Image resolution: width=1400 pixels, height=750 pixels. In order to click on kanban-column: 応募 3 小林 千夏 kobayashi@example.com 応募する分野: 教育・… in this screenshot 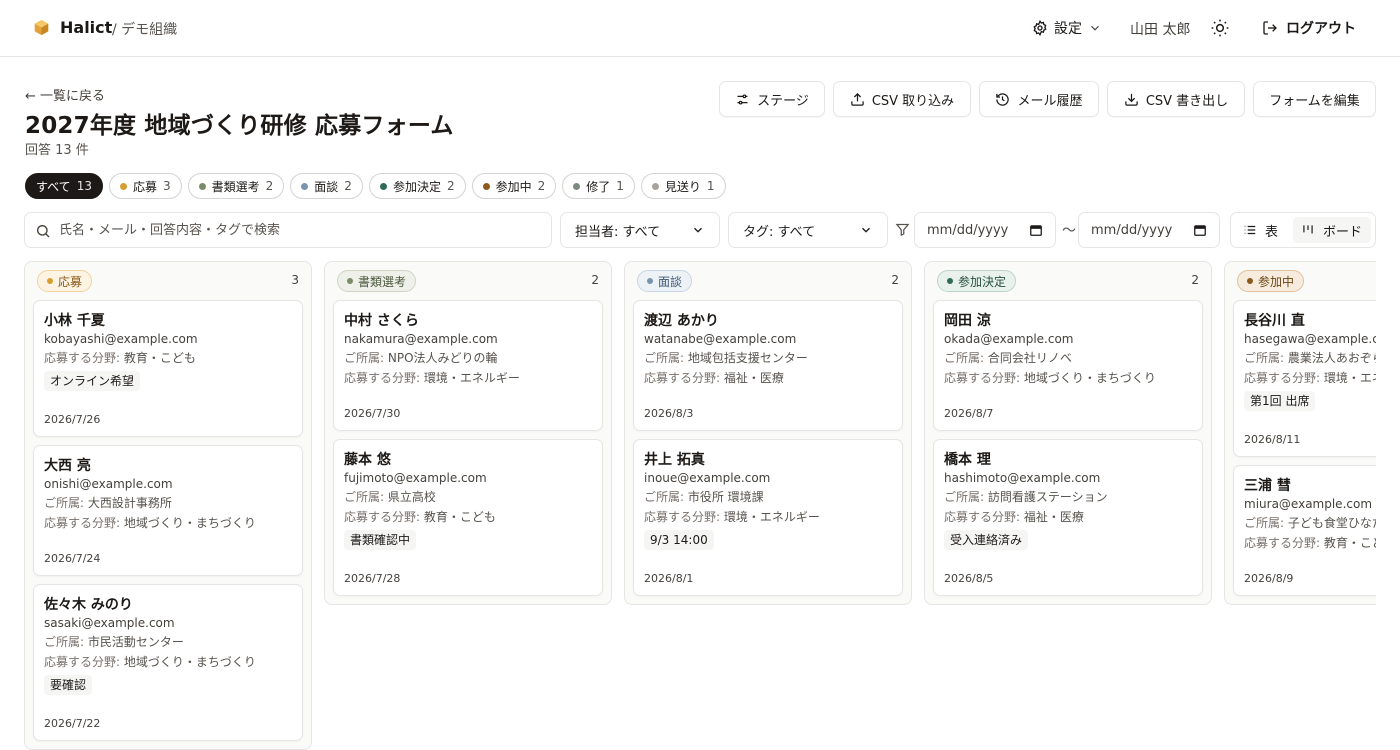, I will do `click(168, 505)`.